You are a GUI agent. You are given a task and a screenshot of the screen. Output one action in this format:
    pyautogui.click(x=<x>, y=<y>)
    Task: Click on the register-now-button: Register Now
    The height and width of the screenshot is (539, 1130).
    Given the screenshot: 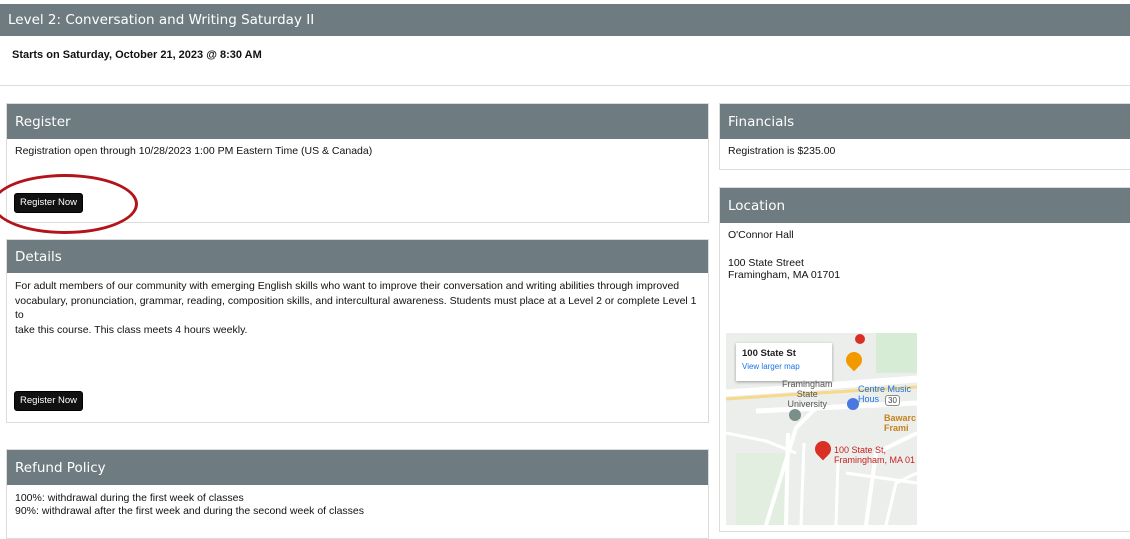 What is the action you would take?
    pyautogui.click(x=49, y=203)
    